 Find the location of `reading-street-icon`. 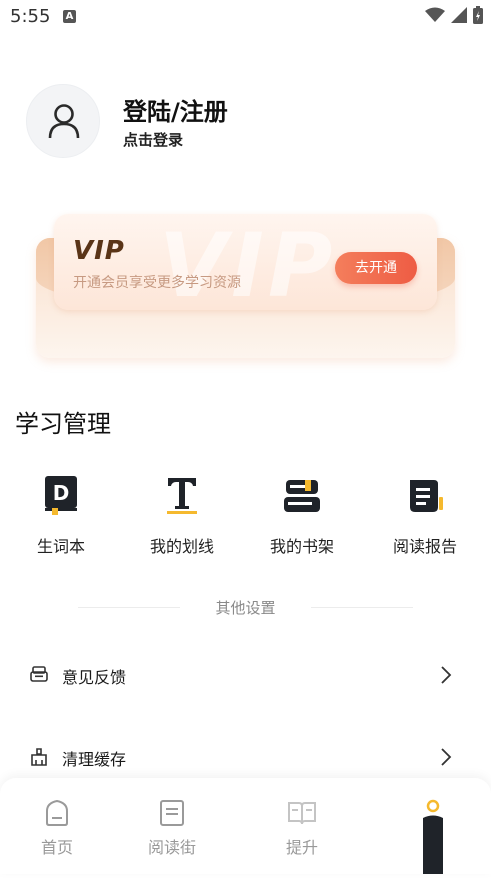

reading-street-icon is located at coordinates (172, 813).